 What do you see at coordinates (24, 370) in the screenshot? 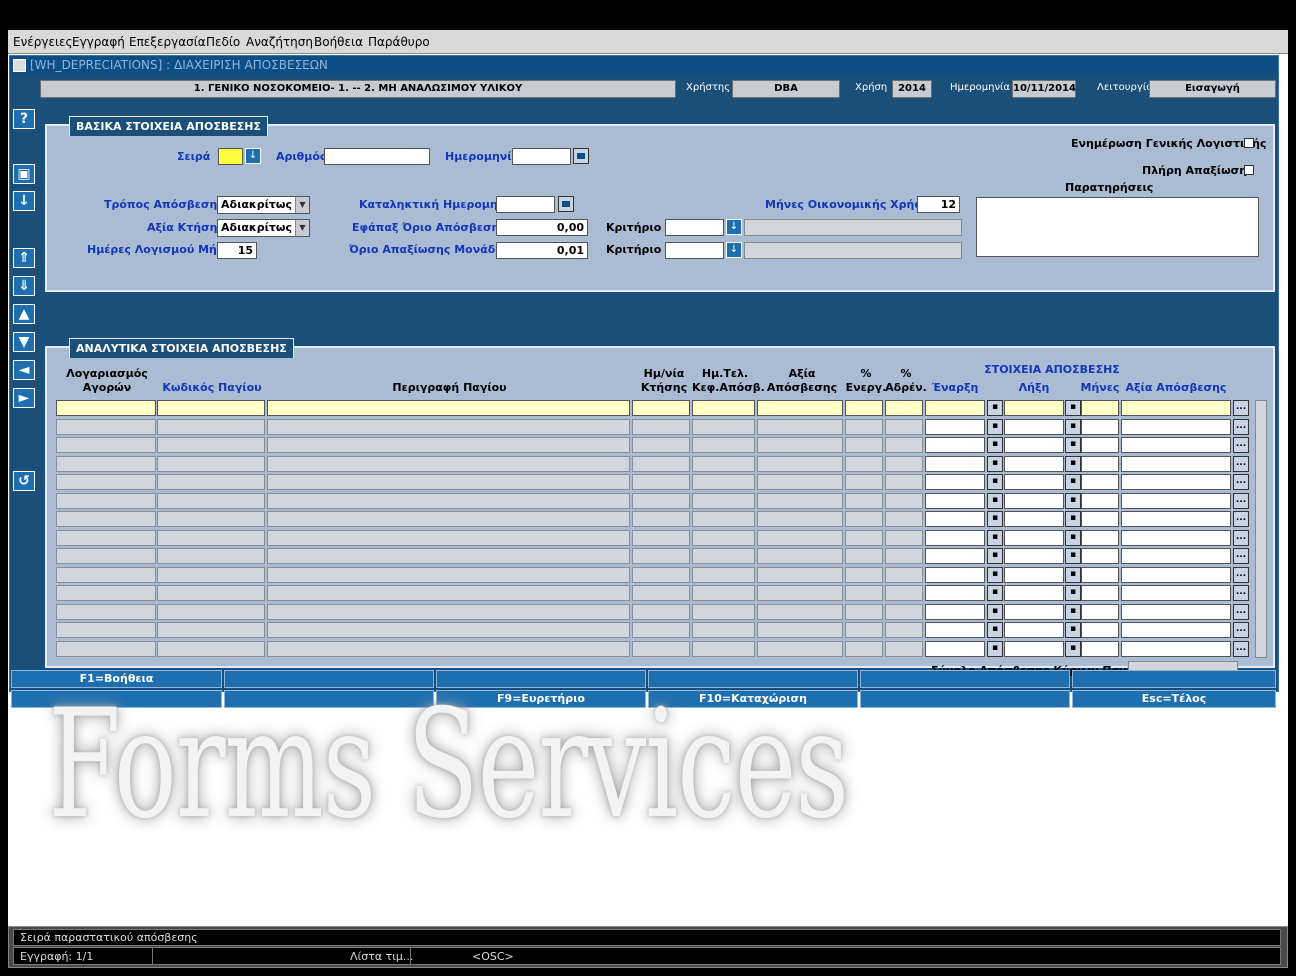
I see `arrow-left-icon: ◄` at bounding box center [24, 370].